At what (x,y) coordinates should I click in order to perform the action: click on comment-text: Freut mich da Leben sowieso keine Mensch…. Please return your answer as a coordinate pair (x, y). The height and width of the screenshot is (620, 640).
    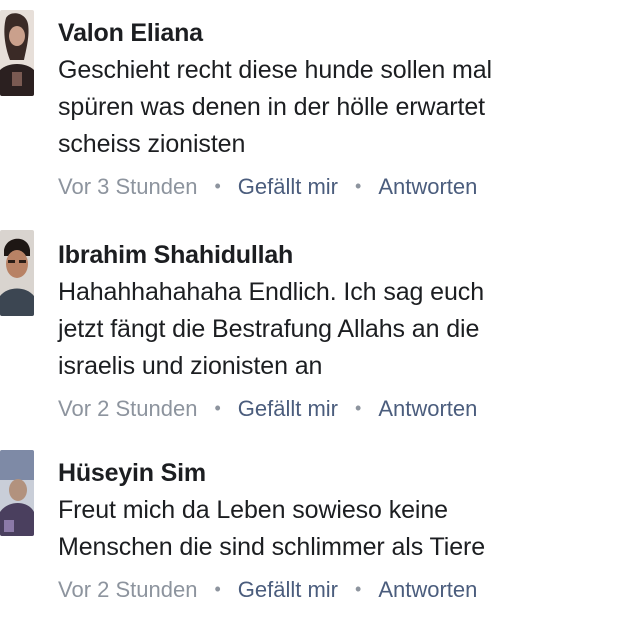
    Looking at the image, I should click on (344, 529).